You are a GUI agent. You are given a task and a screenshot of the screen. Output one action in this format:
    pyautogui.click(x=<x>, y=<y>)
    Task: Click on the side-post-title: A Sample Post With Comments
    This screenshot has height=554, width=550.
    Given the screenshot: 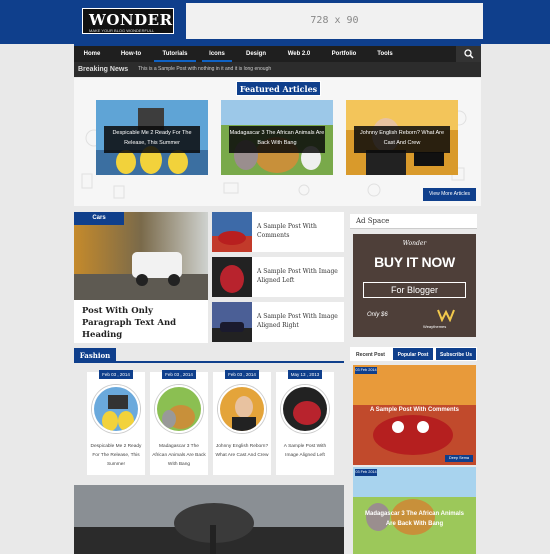 What is the action you would take?
    pyautogui.click(x=287, y=231)
    